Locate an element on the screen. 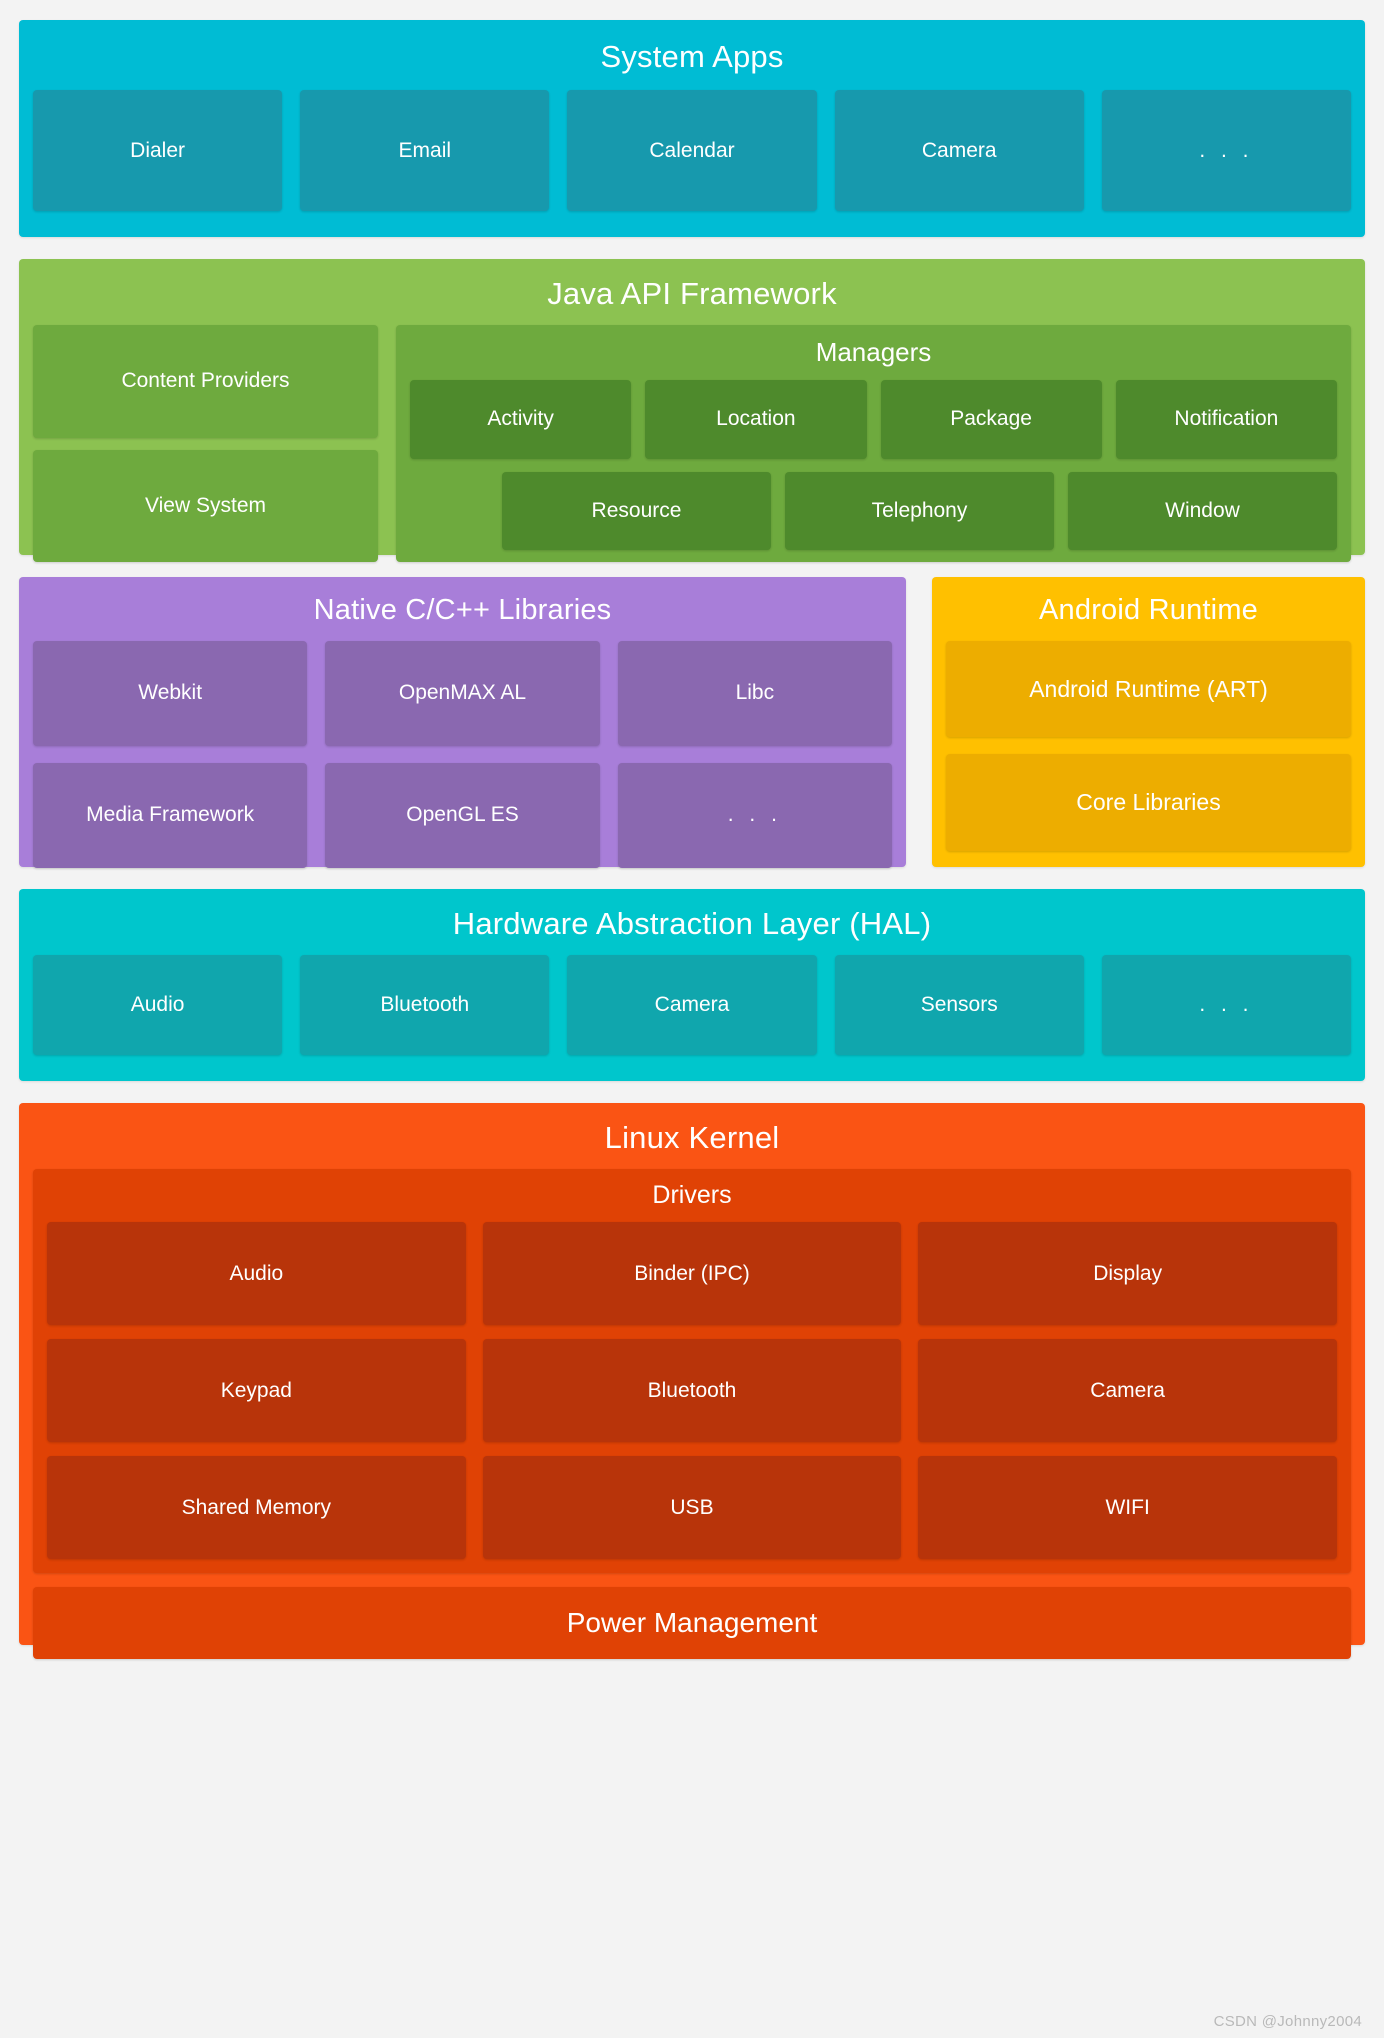 This screenshot has width=1384, height=2038. manager-tile-label: Package is located at coordinates (991, 419).